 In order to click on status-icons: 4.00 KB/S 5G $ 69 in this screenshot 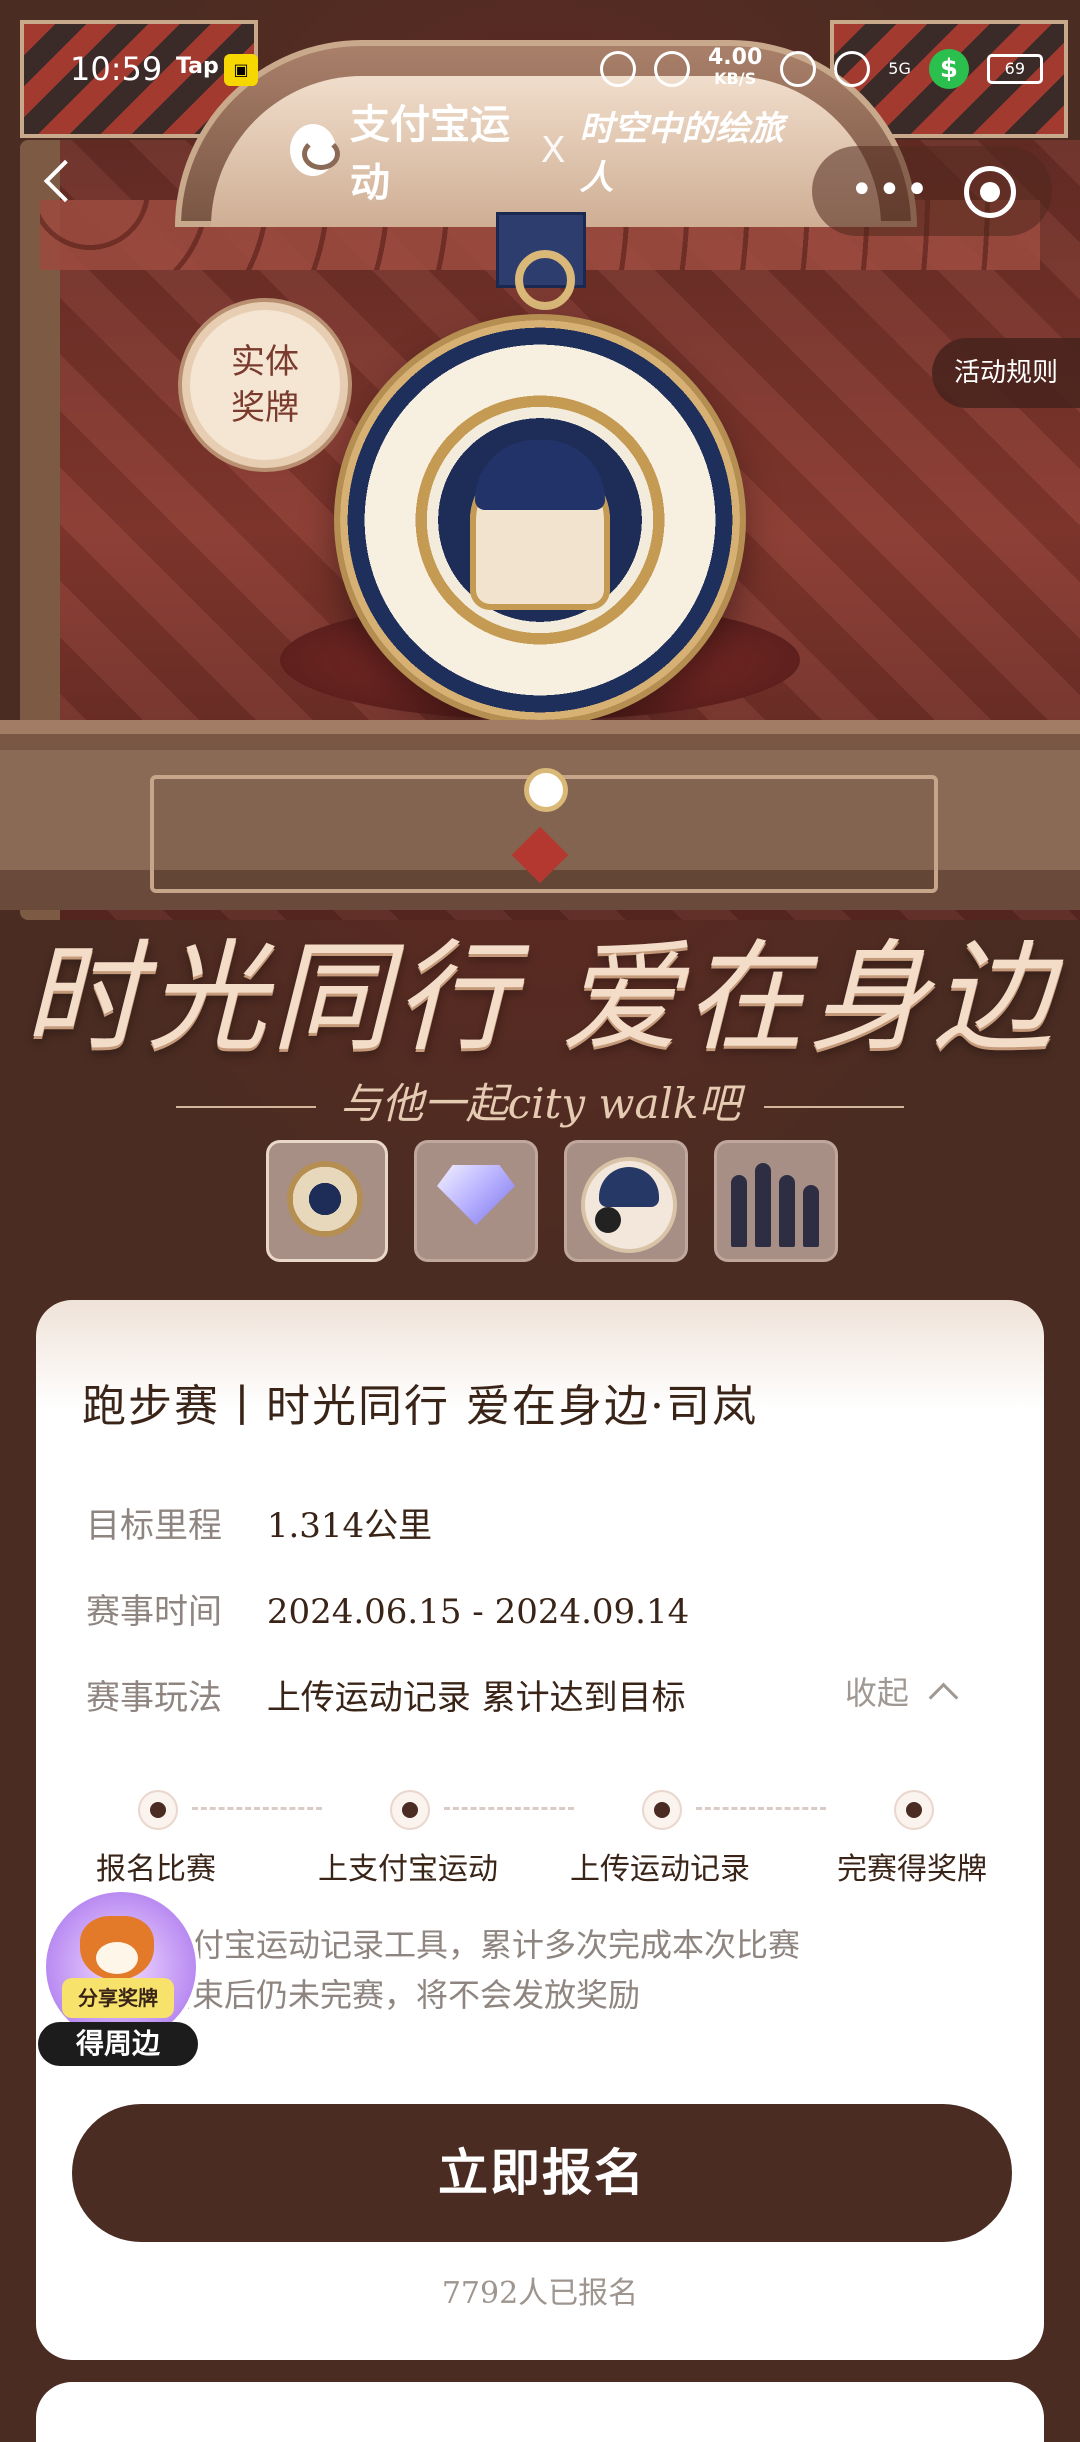, I will do `click(821, 67)`.